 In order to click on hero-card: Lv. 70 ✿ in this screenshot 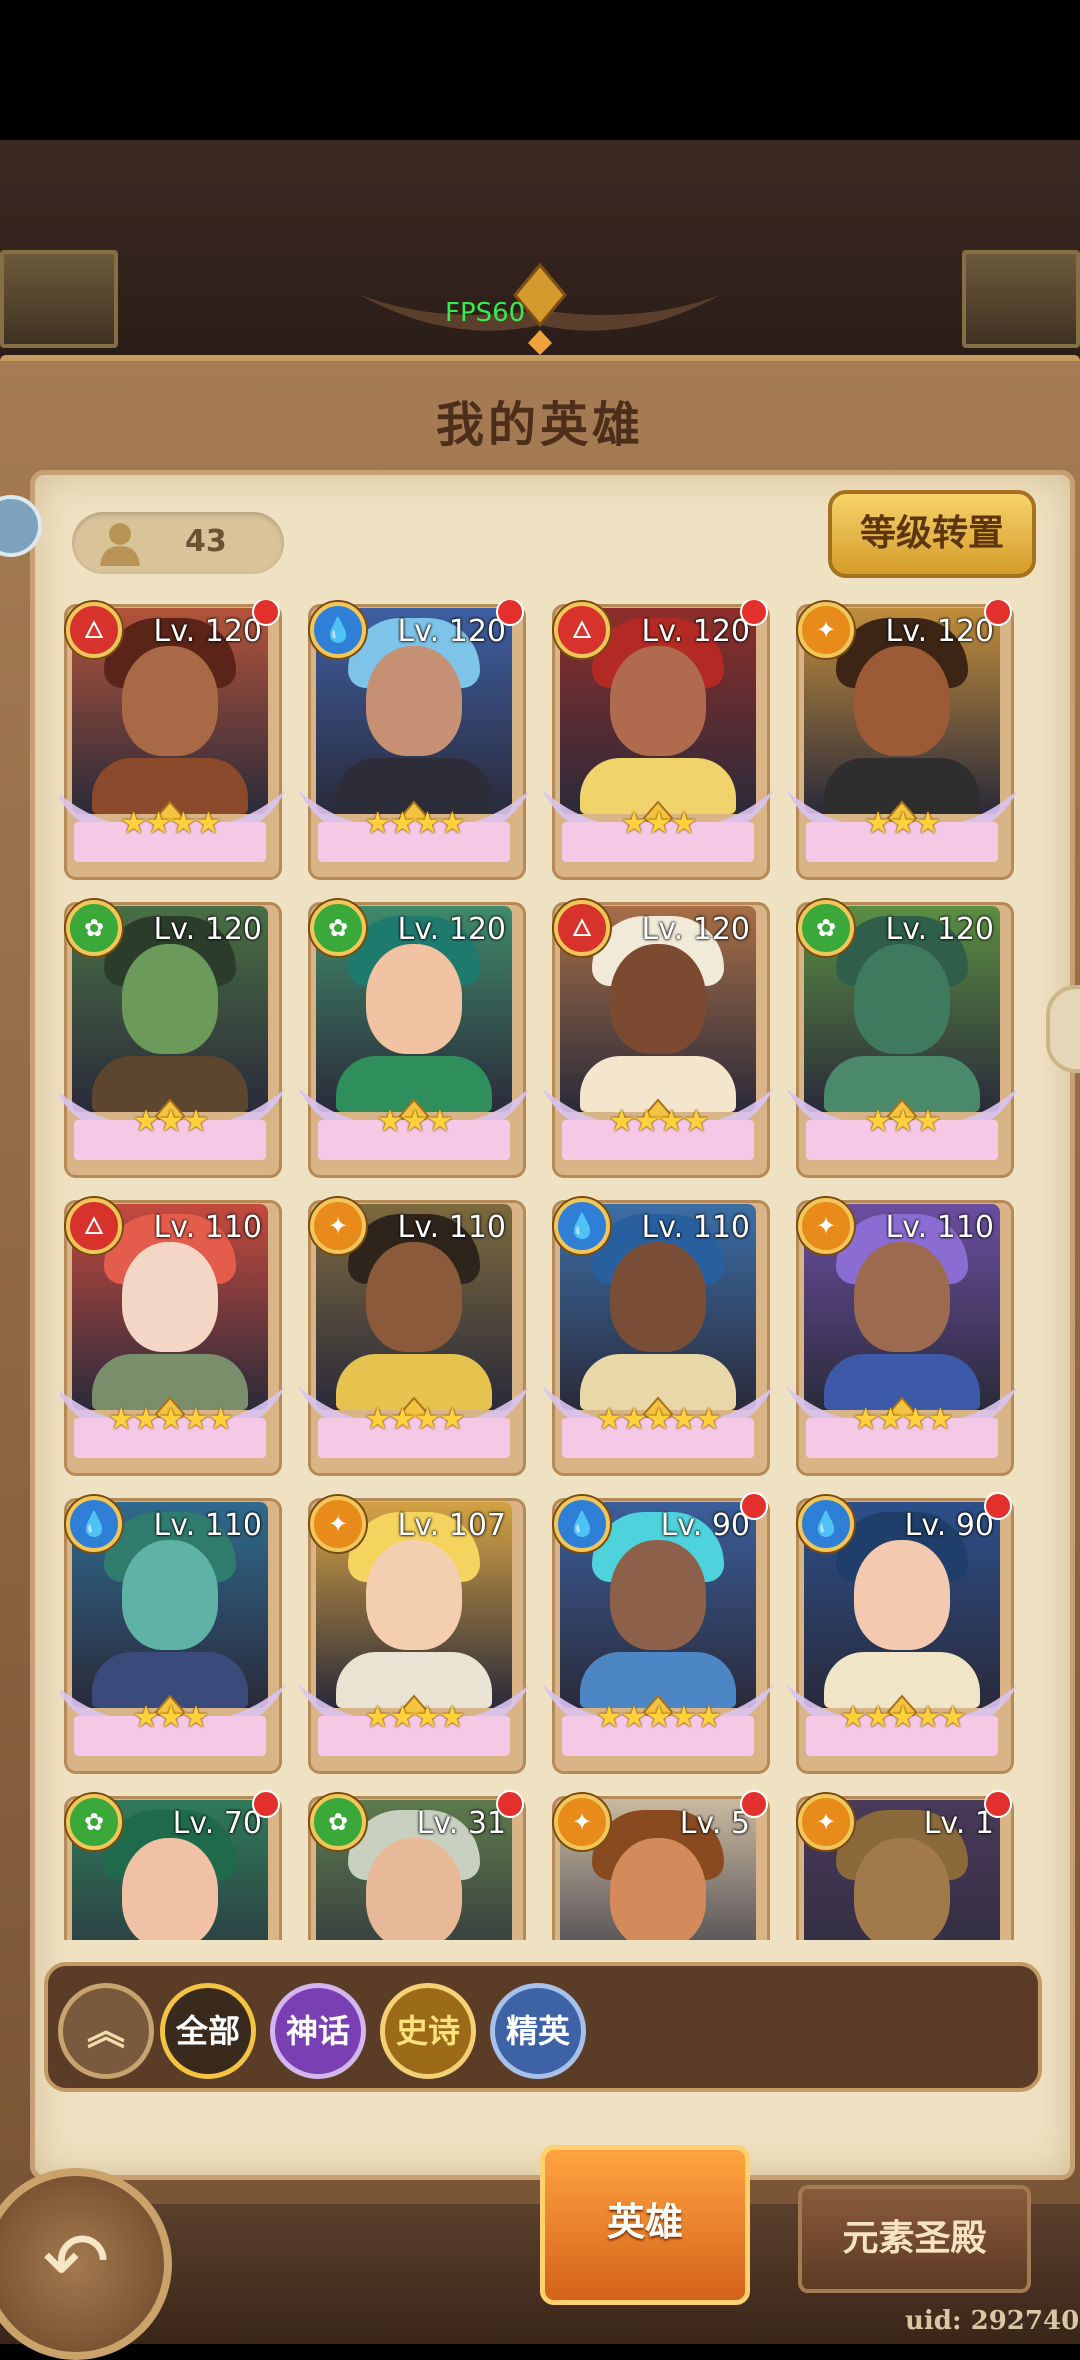, I will do `click(171, 1865)`.